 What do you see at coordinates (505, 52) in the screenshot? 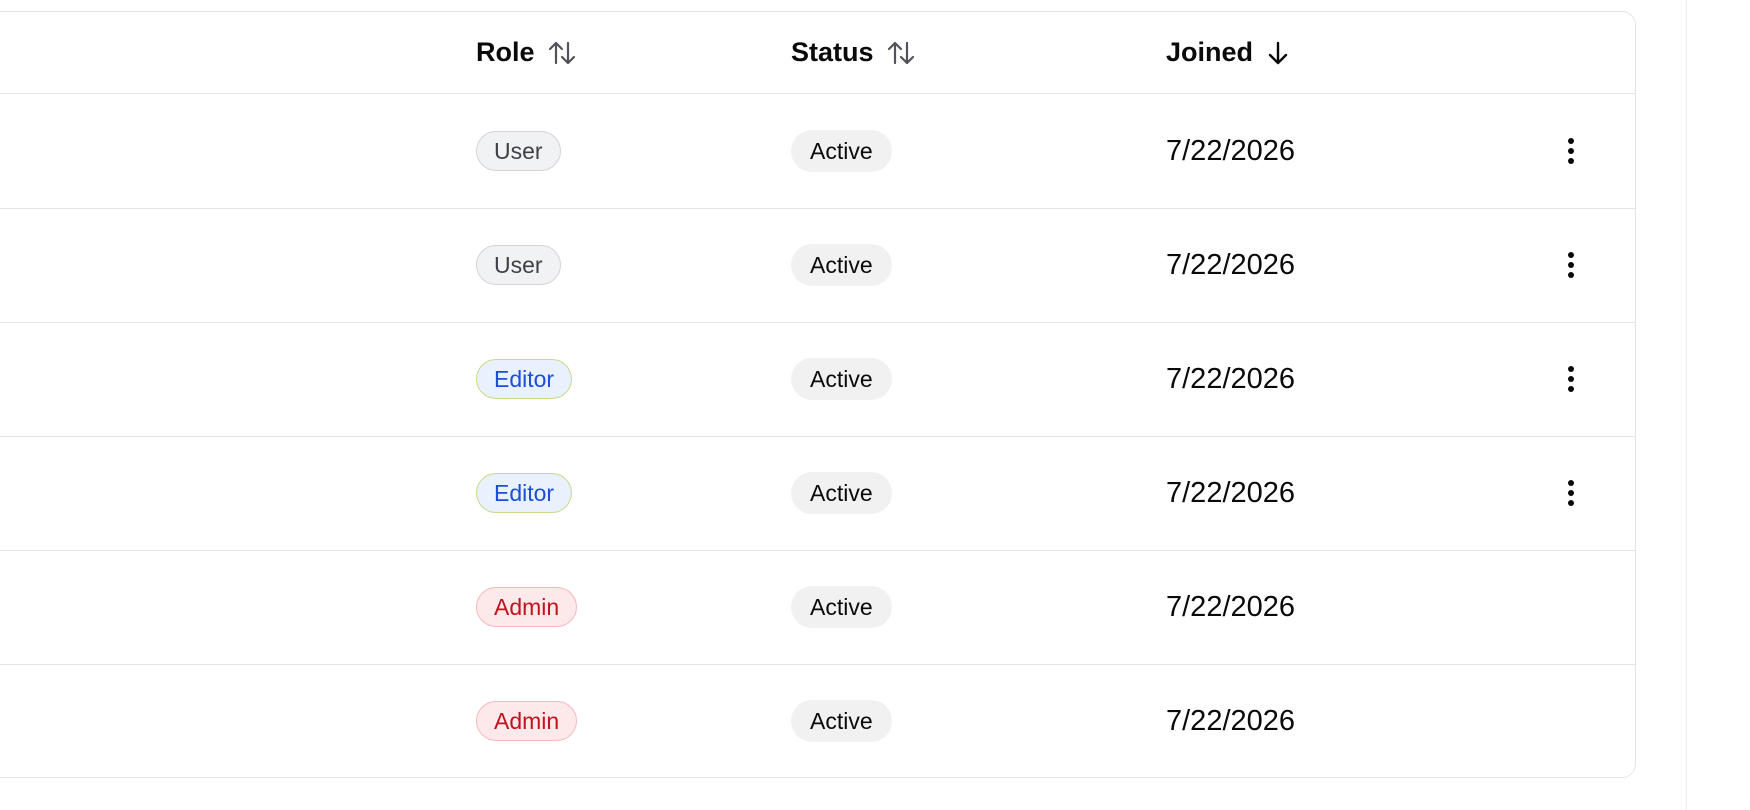
I see `column-header-label: Role` at bounding box center [505, 52].